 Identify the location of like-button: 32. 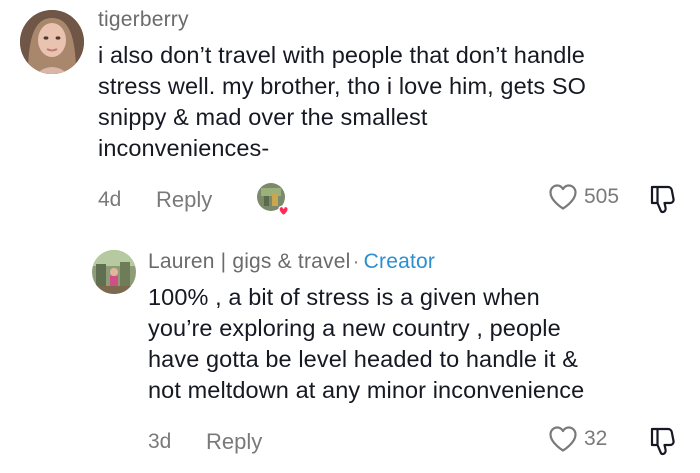
(577, 439).